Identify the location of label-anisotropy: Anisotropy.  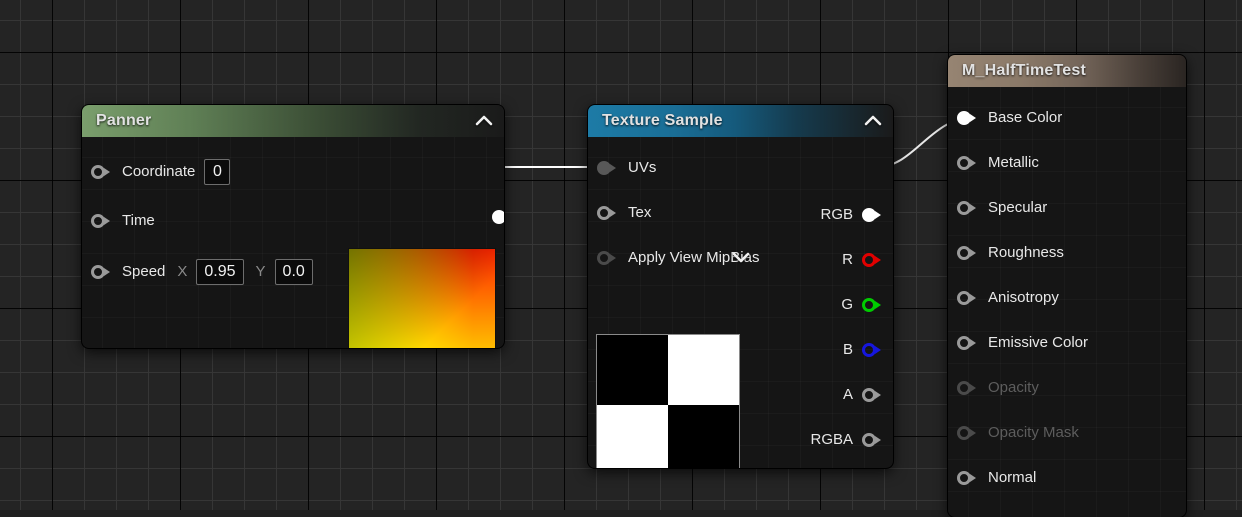
(1023, 297).